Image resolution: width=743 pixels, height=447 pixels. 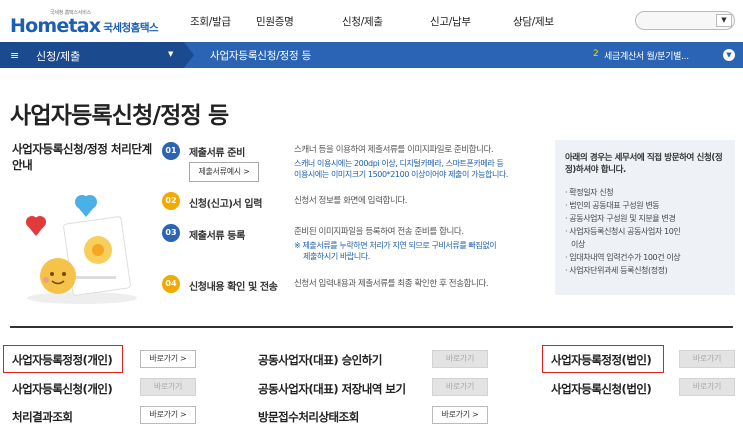 What do you see at coordinates (70, 13) in the screenshot?
I see `logo-caption: 국세청 홈택스서비스` at bounding box center [70, 13].